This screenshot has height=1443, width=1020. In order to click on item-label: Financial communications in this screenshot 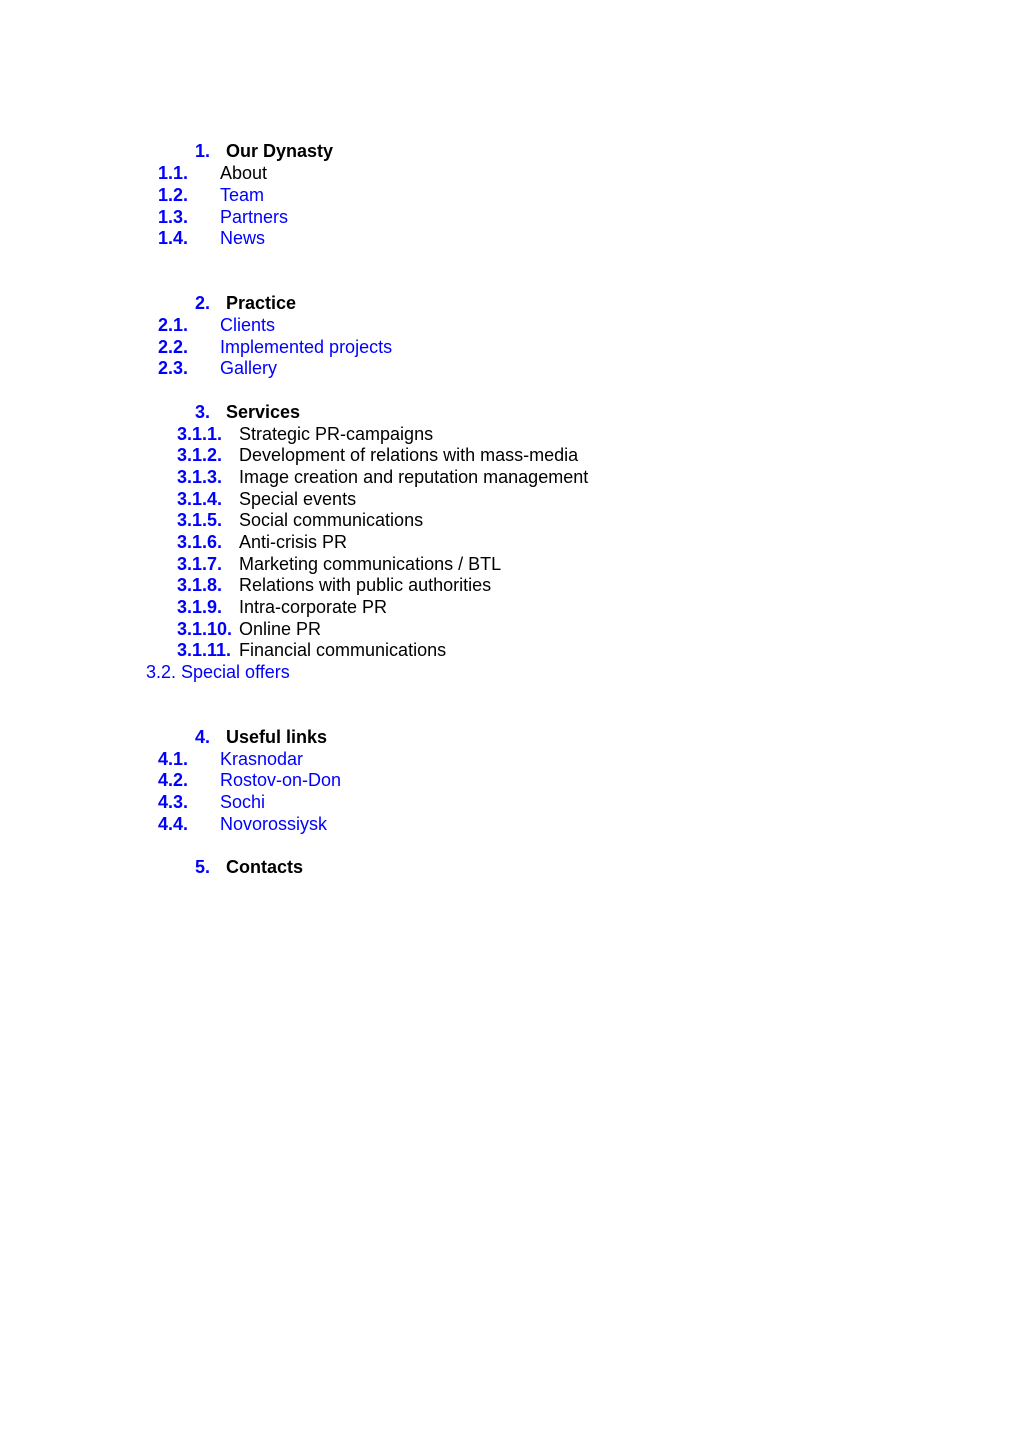, I will do `click(343, 650)`.